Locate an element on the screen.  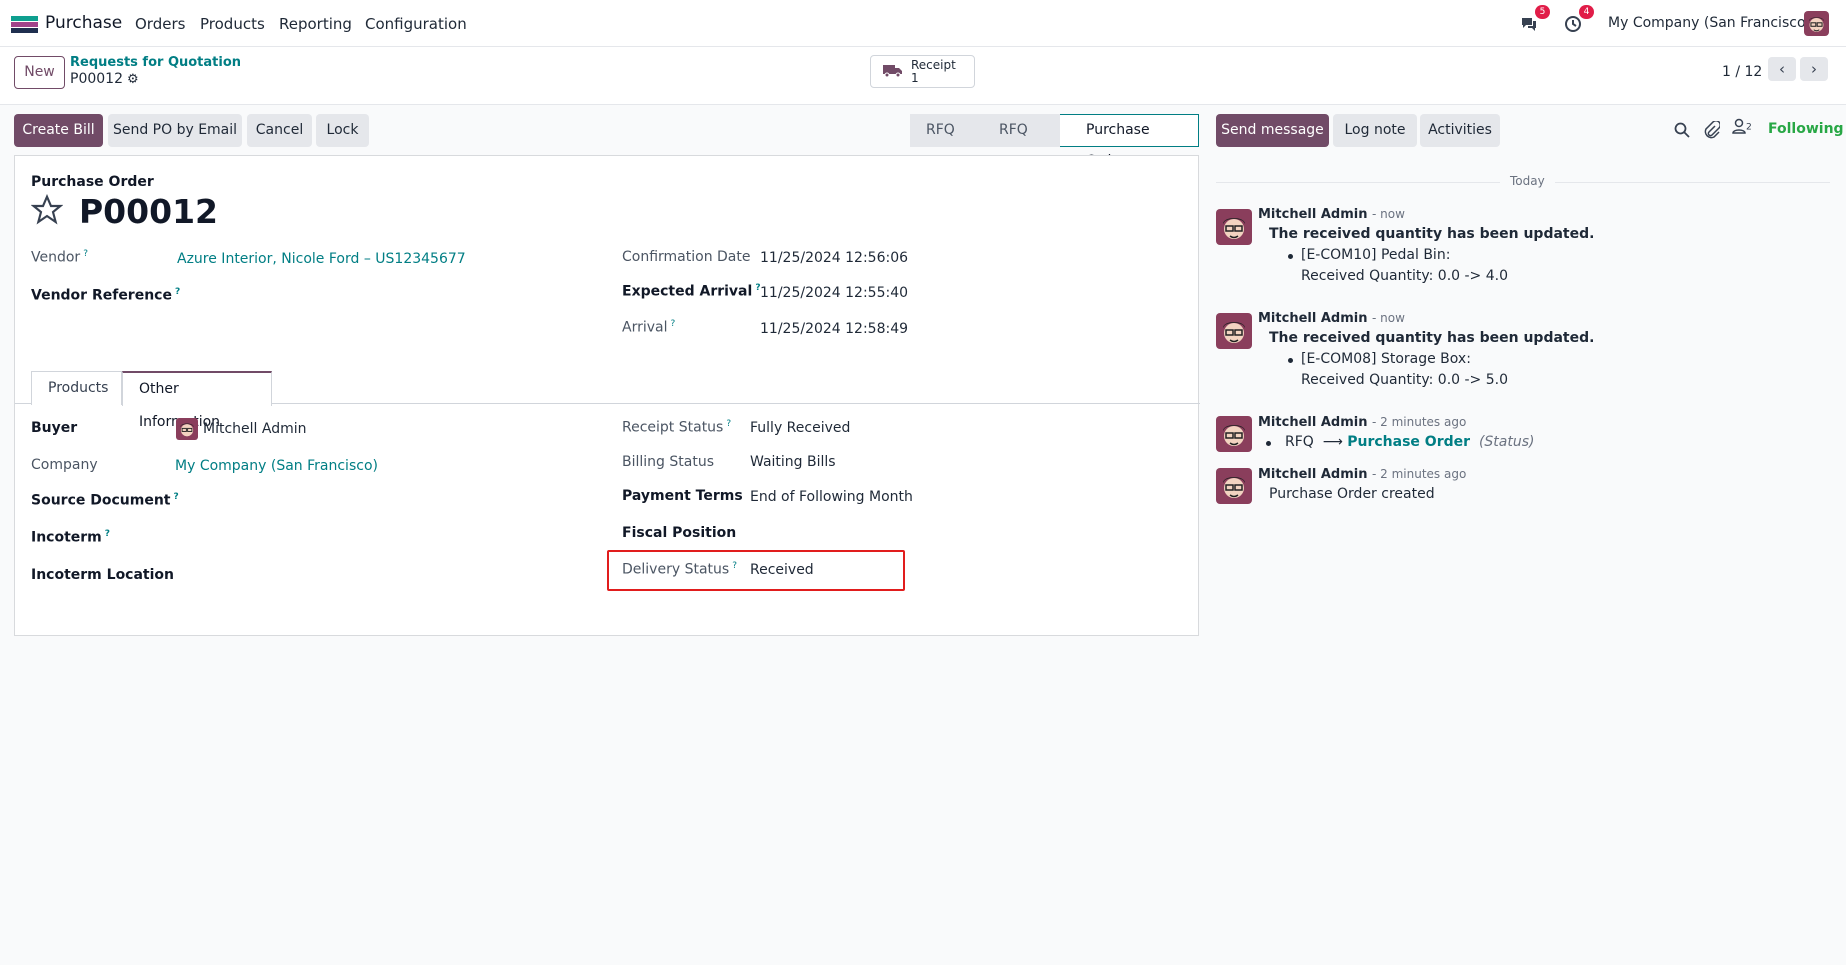
company-label: Company is located at coordinates (64, 465).